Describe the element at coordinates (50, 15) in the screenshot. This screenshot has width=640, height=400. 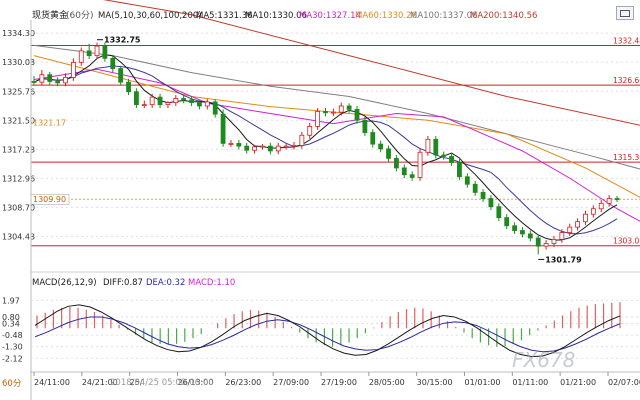
I see `symbol-label: 现货黄金` at that location.